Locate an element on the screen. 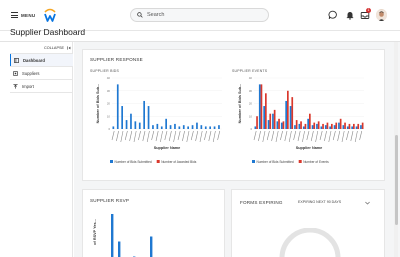 This screenshot has height=257, width=400. avatar is located at coordinates (381, 15).